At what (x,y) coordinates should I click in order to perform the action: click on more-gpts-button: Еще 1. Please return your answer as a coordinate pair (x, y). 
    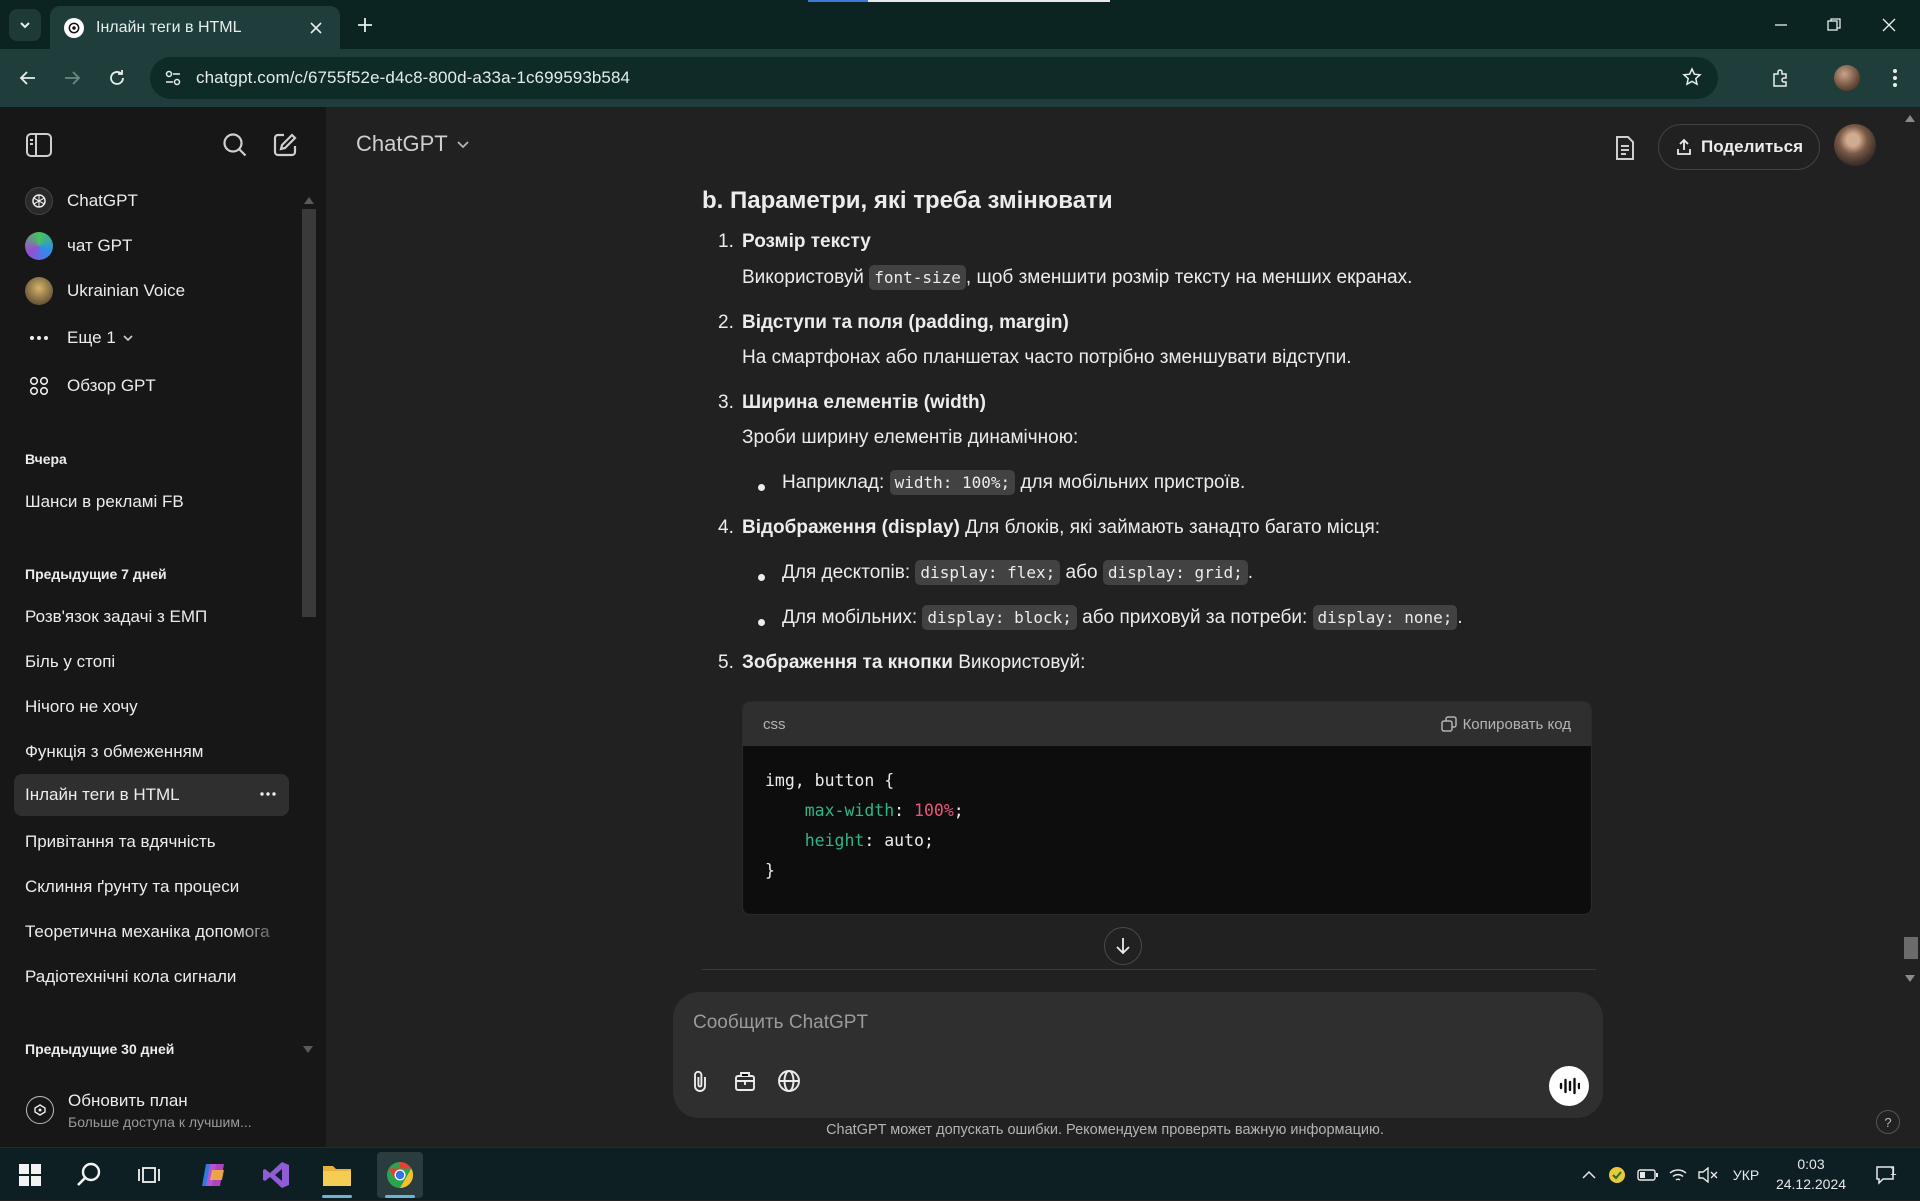
    Looking at the image, I should click on (152, 338).